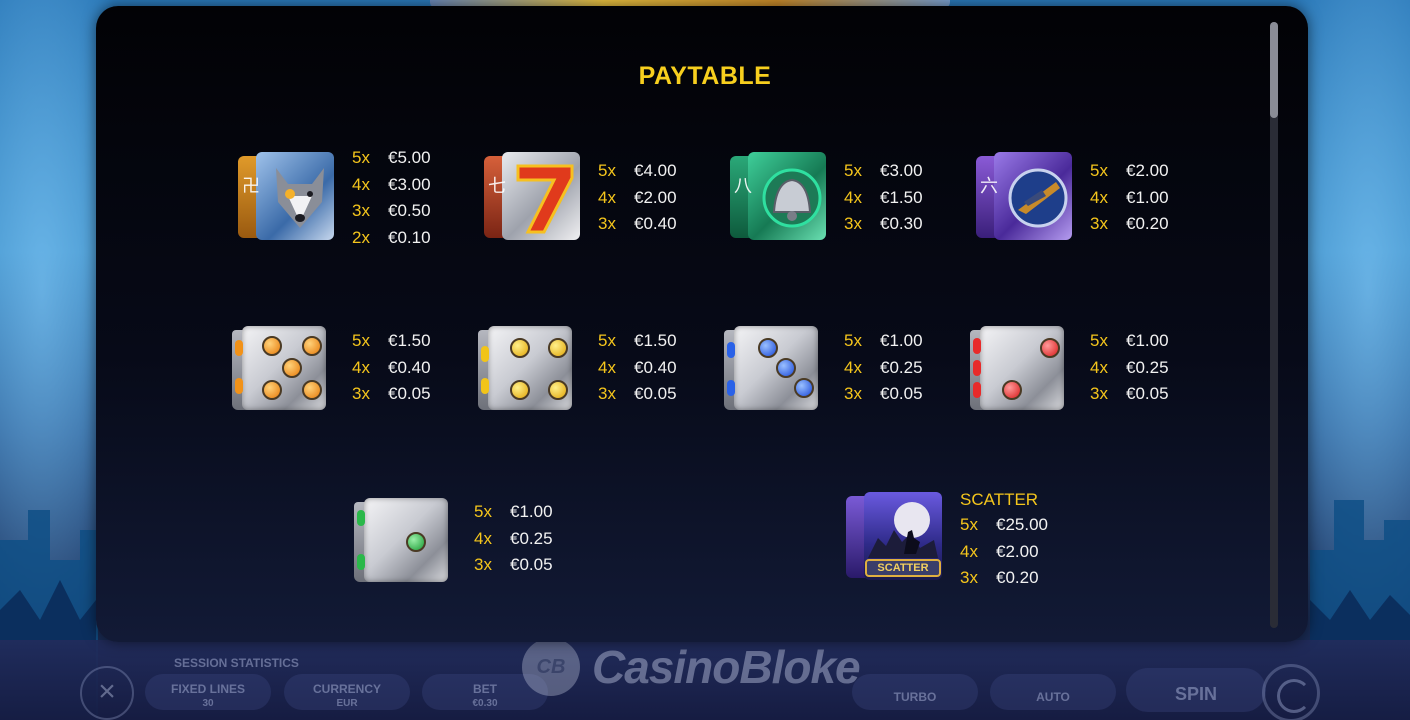 The image size is (1410, 720). What do you see at coordinates (901, 224) in the screenshot?
I see `pay-value: €0.30` at bounding box center [901, 224].